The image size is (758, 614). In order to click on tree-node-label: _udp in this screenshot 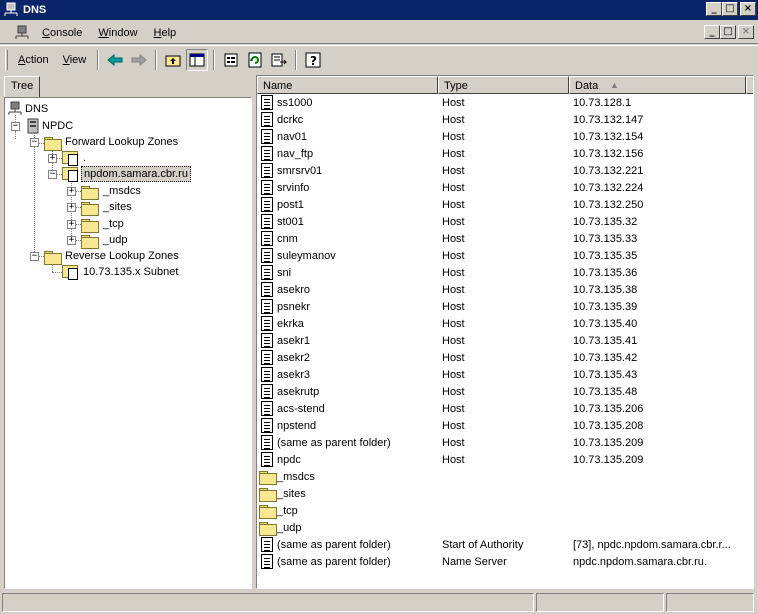, I will do `click(115, 240)`.